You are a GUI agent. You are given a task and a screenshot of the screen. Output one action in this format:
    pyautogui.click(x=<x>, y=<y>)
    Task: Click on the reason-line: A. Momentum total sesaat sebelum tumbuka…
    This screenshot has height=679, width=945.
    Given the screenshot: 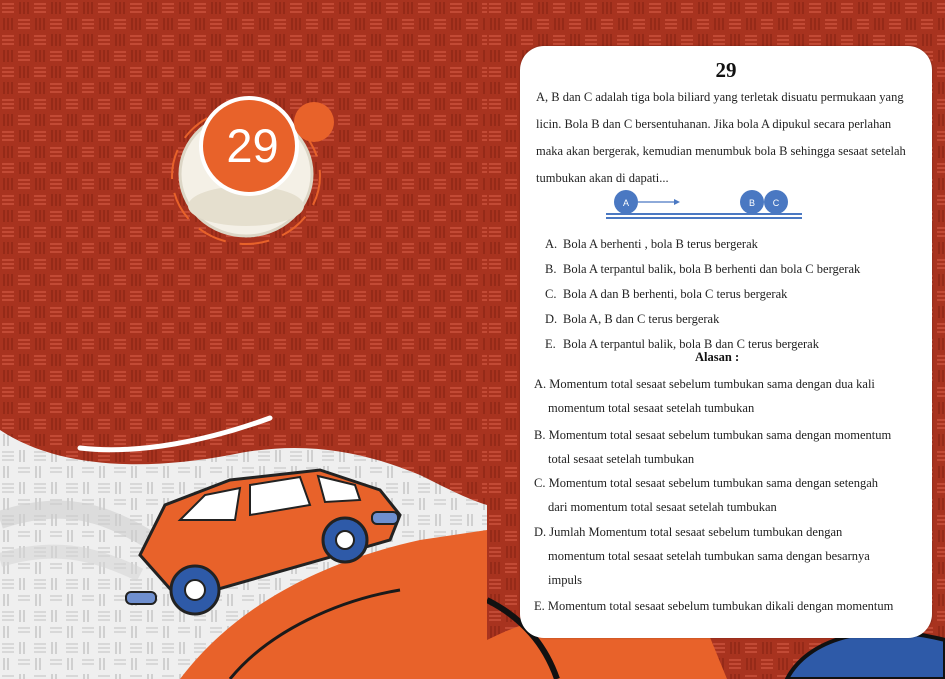 What is the action you would take?
    pyautogui.click(x=704, y=384)
    